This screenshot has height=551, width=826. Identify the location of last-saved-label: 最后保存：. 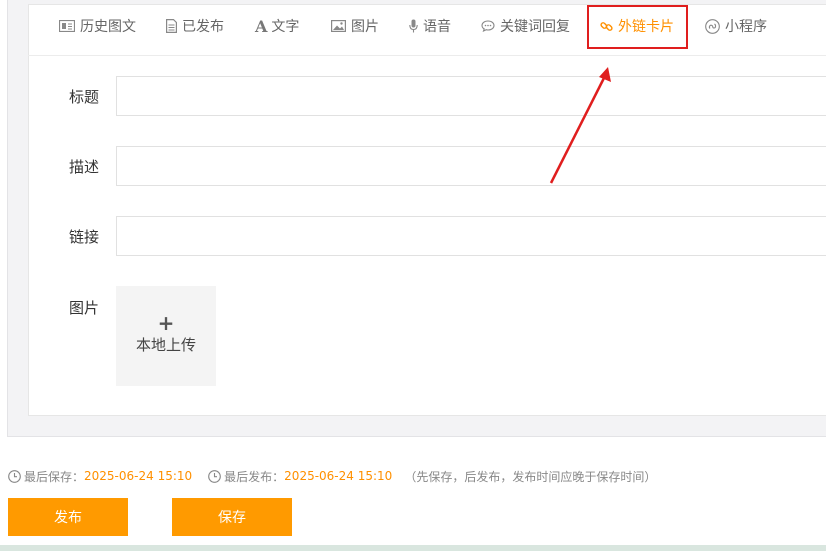
(54, 476).